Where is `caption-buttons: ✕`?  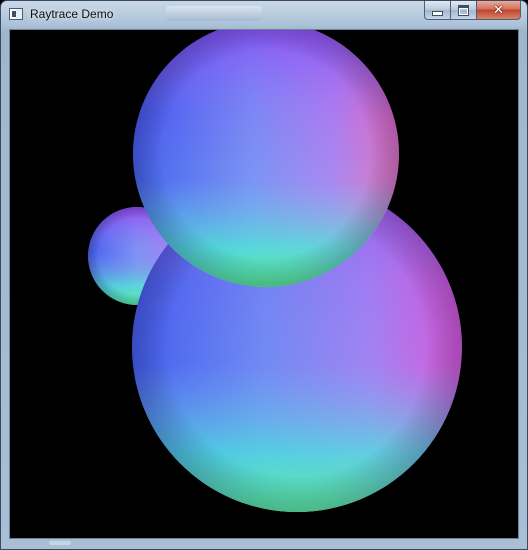
caption-buttons: ✕ is located at coordinates (472, 11).